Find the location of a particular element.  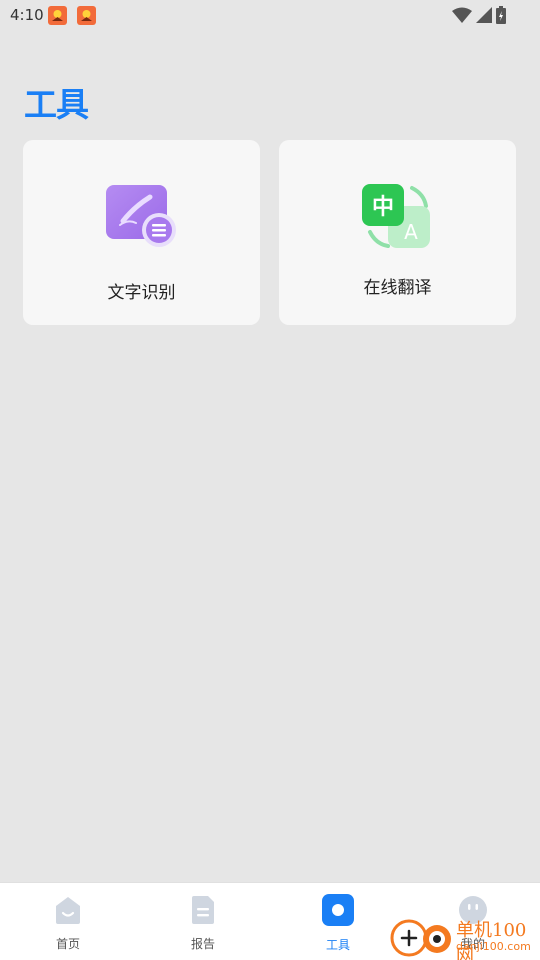

nav-label-report: 报告 is located at coordinates (202, 944).